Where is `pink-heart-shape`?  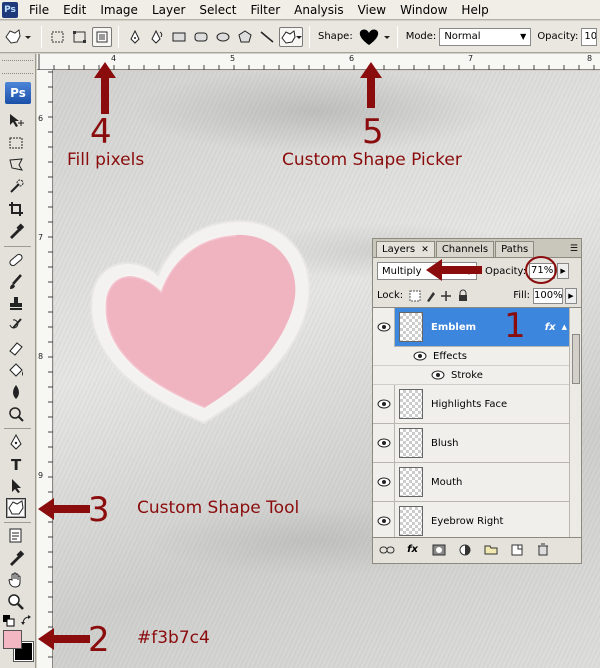 pink-heart-shape is located at coordinates (200, 322).